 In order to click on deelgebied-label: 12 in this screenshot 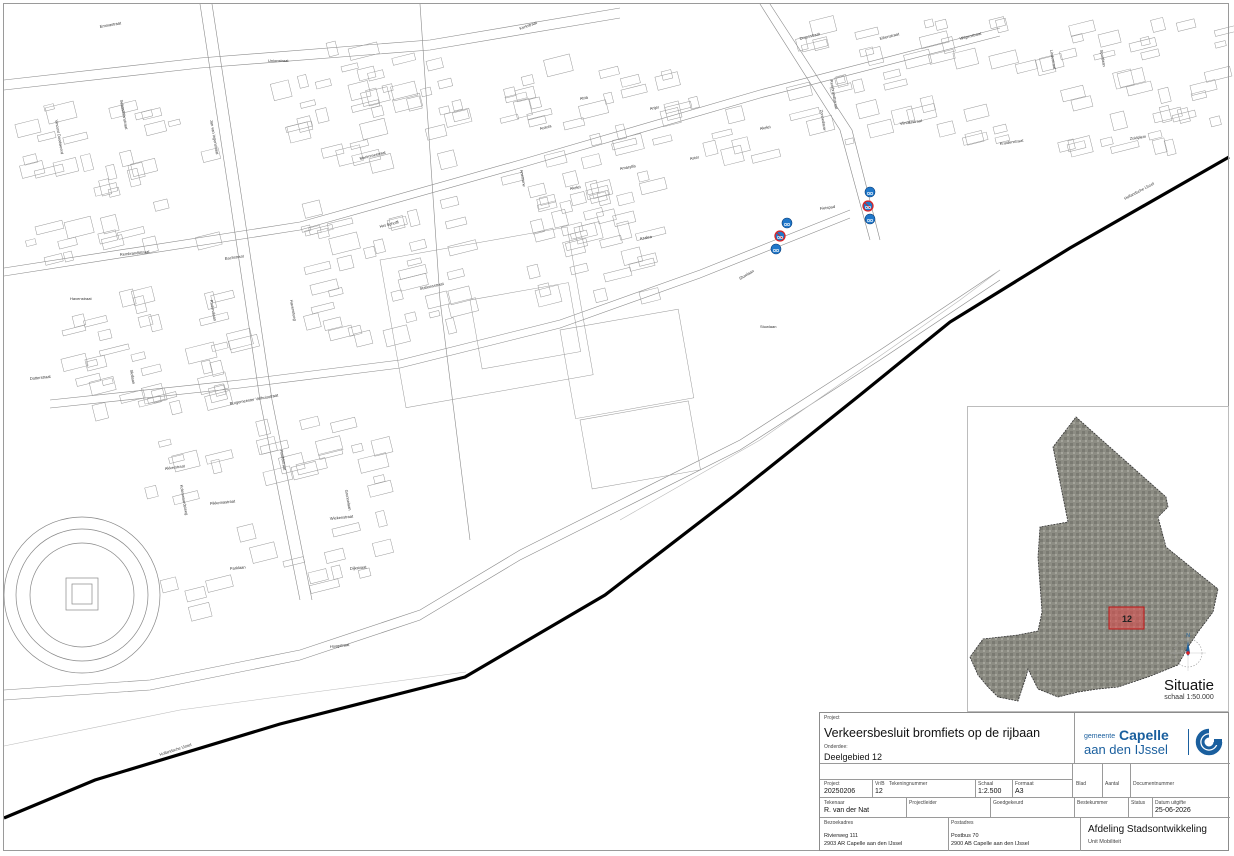, I will do `click(1127, 619)`.